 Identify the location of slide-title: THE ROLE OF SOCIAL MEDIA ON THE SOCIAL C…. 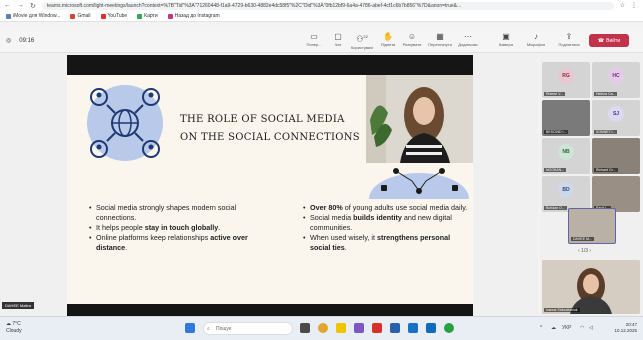
(275, 129).